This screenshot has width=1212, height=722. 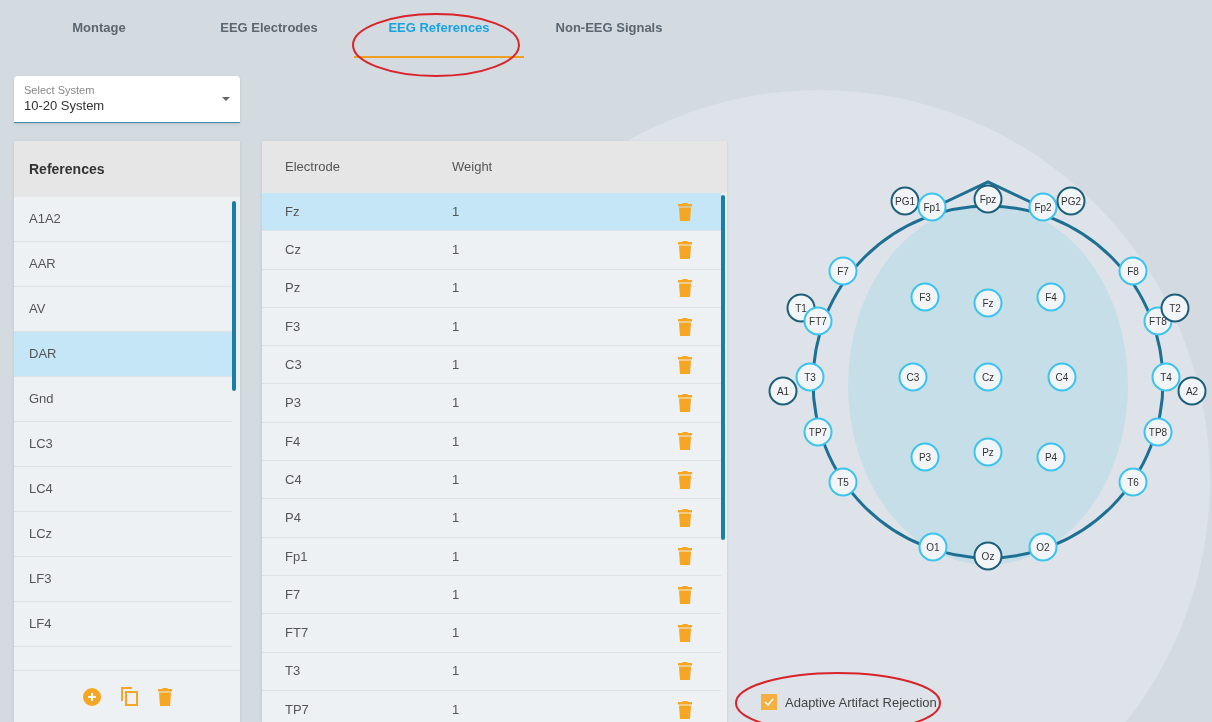 What do you see at coordinates (129, 696) in the screenshot?
I see `copy-icon` at bounding box center [129, 696].